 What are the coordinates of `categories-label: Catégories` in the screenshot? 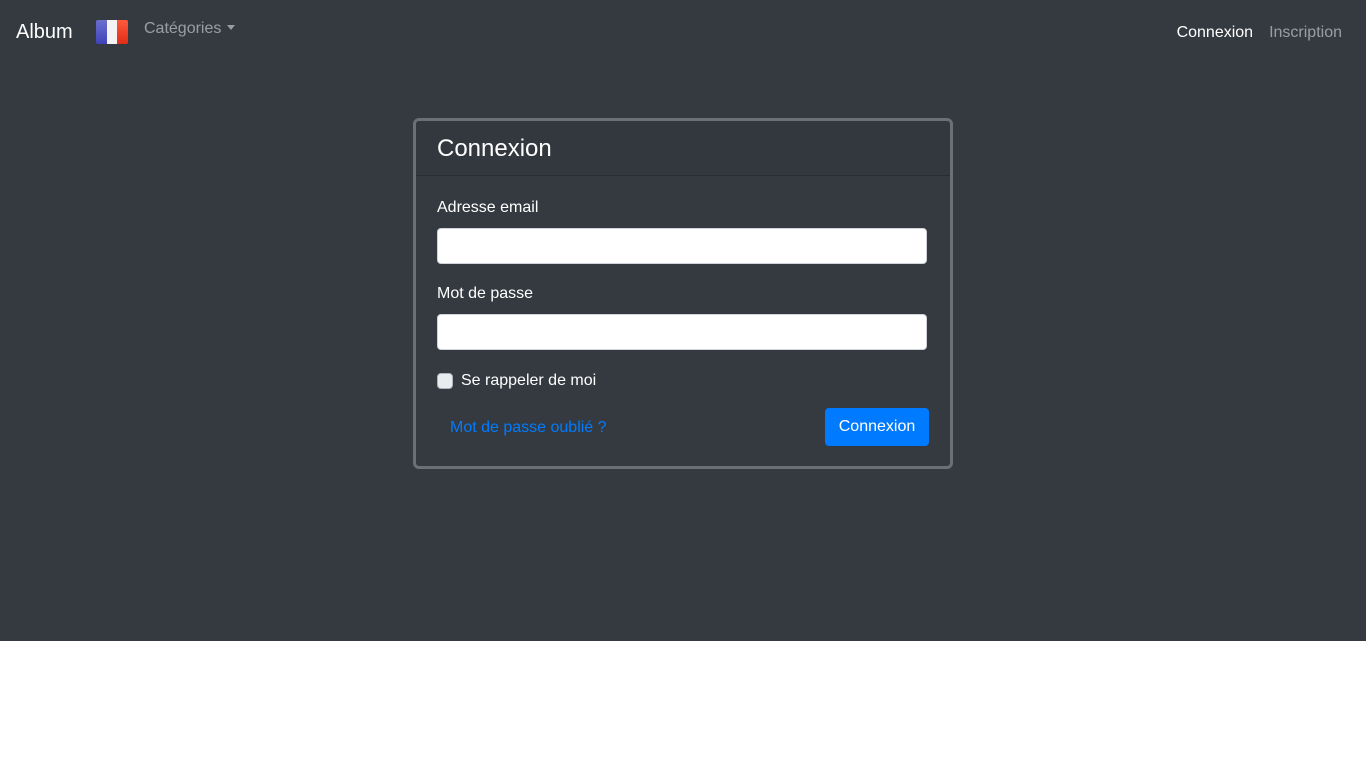 It's located at (183, 28).